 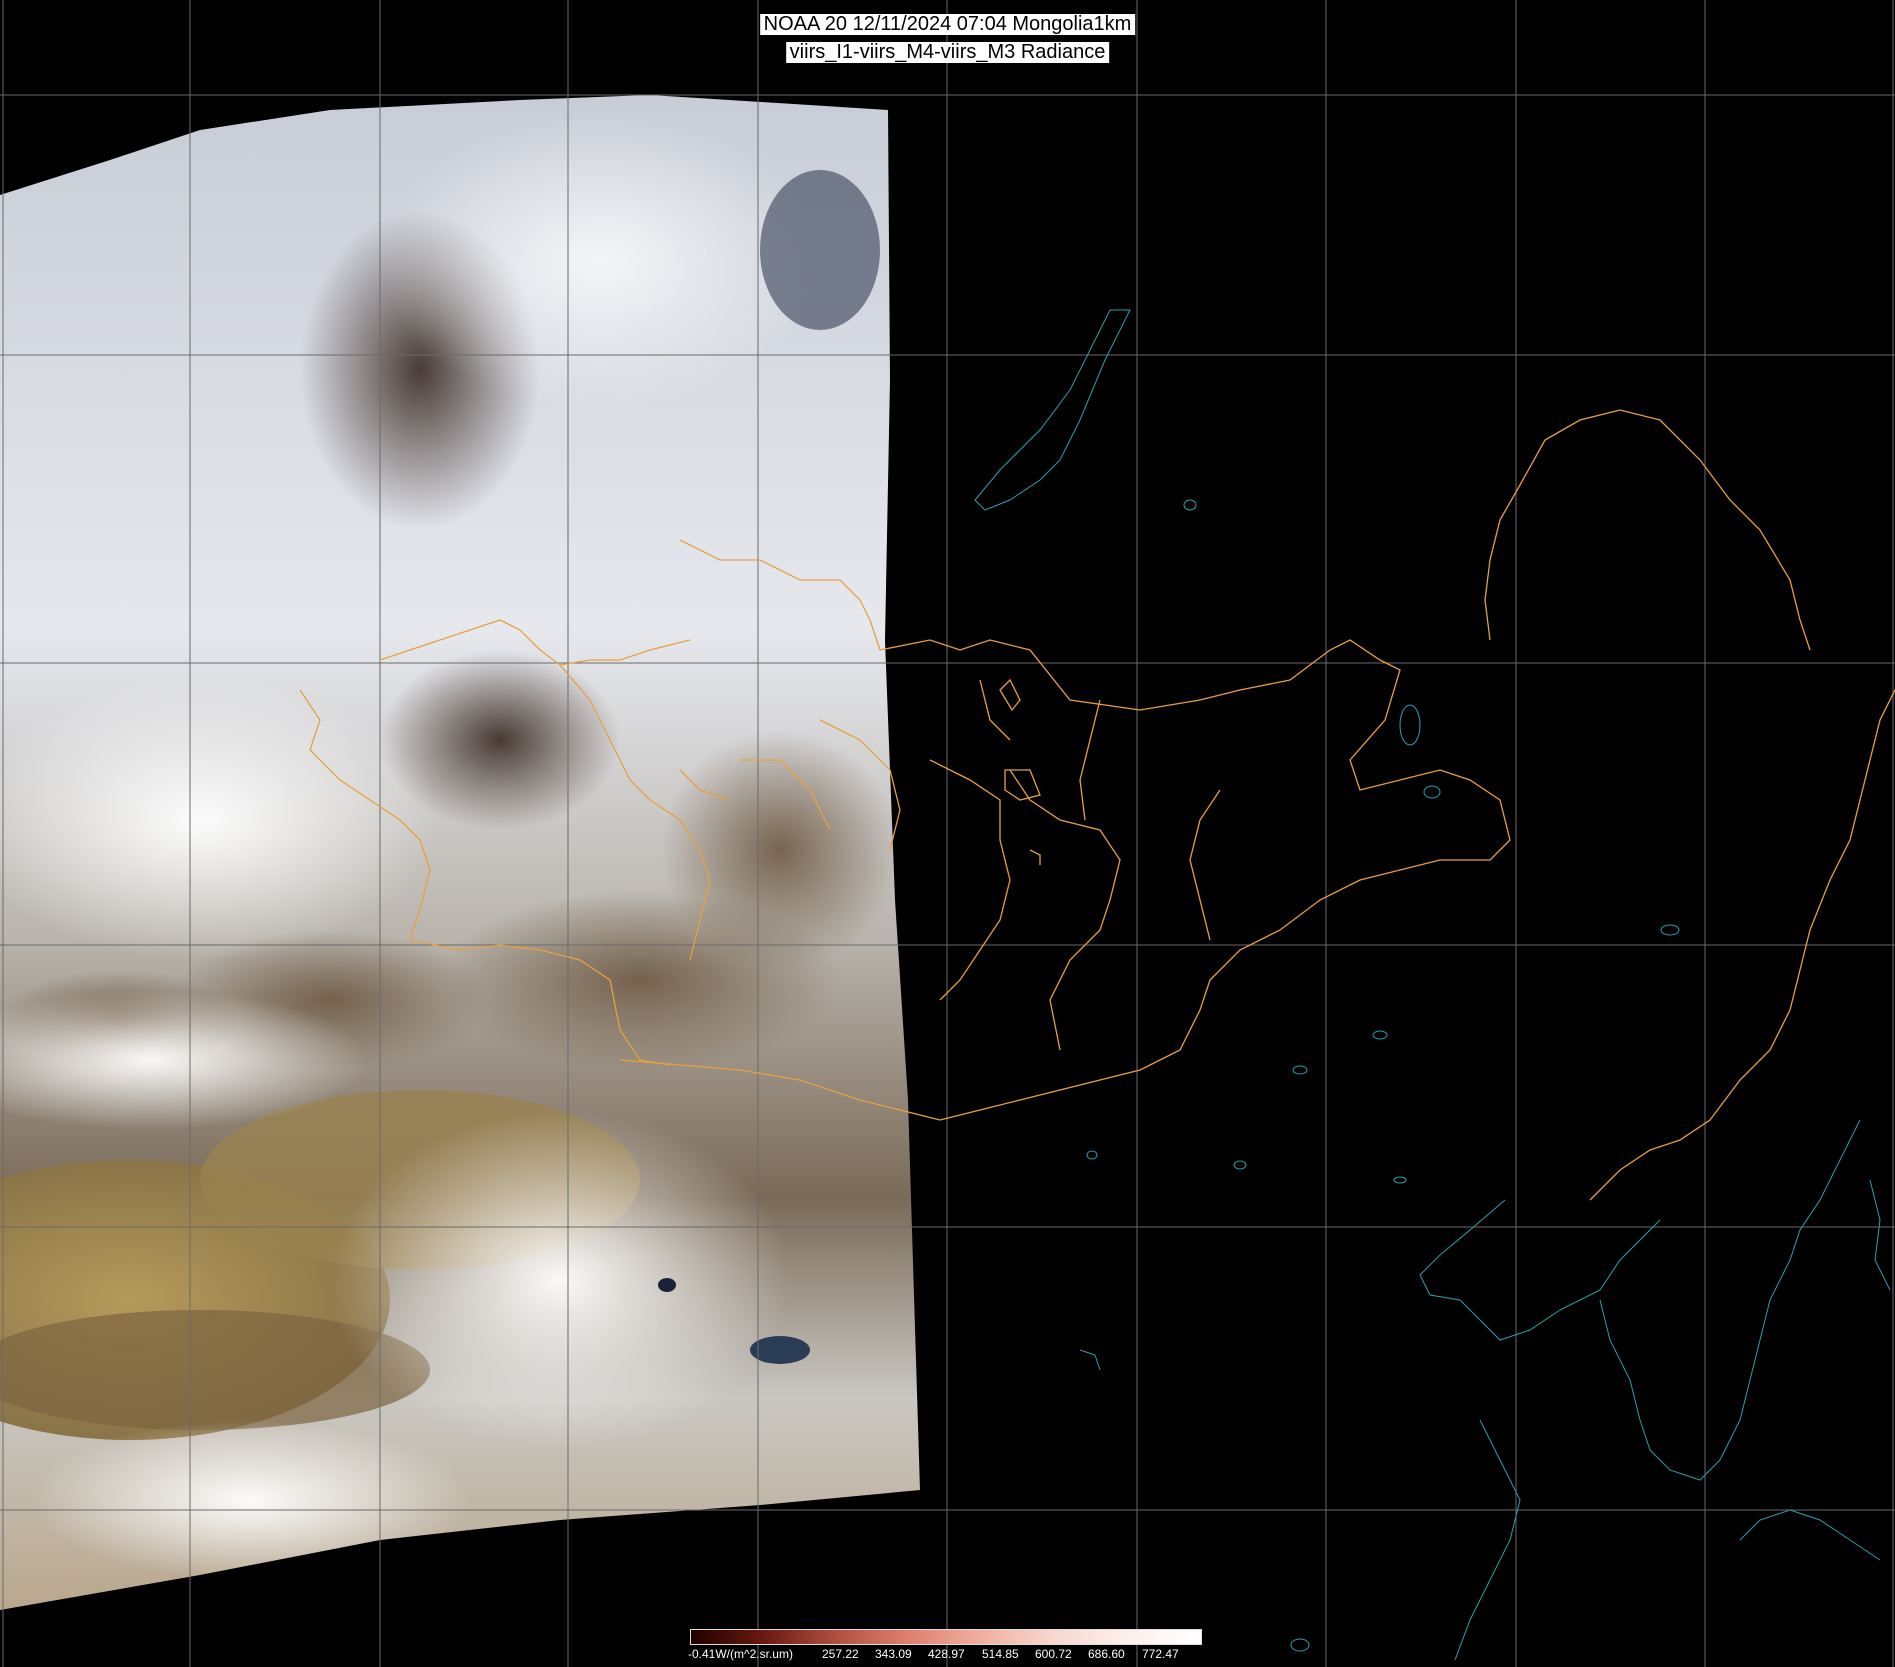 I want to click on colorbar-label-3: 428.97, so click(x=946, y=1654).